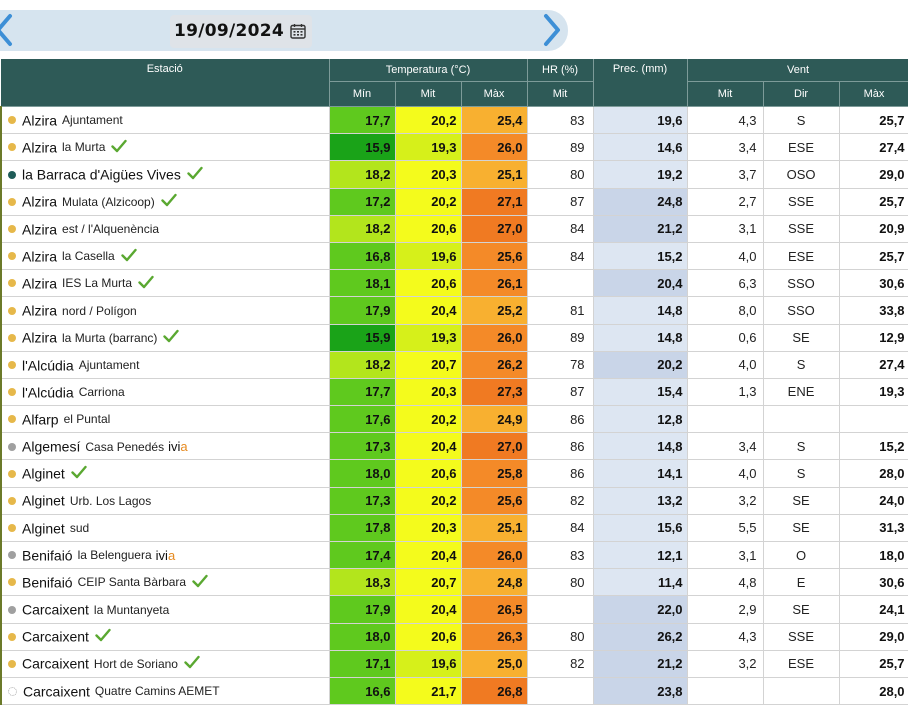 The image size is (908, 727). What do you see at coordinates (102, 392) in the screenshot?
I see `station-location: Carriona` at bounding box center [102, 392].